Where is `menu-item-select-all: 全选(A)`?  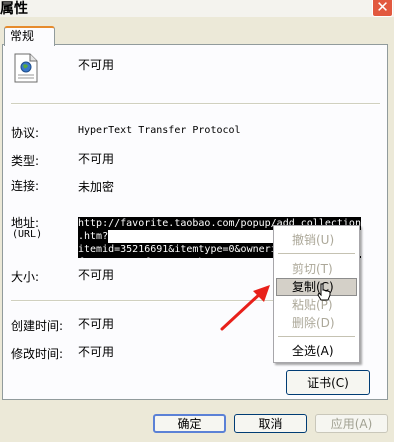 menu-item-select-all: 全选(A) is located at coordinates (316, 351).